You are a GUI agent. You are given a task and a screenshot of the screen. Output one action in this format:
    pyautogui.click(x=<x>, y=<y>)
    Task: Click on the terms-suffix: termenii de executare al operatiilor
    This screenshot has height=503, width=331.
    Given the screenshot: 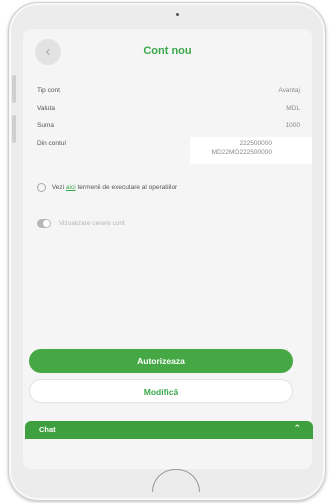 What is the action you would take?
    pyautogui.click(x=127, y=188)
    